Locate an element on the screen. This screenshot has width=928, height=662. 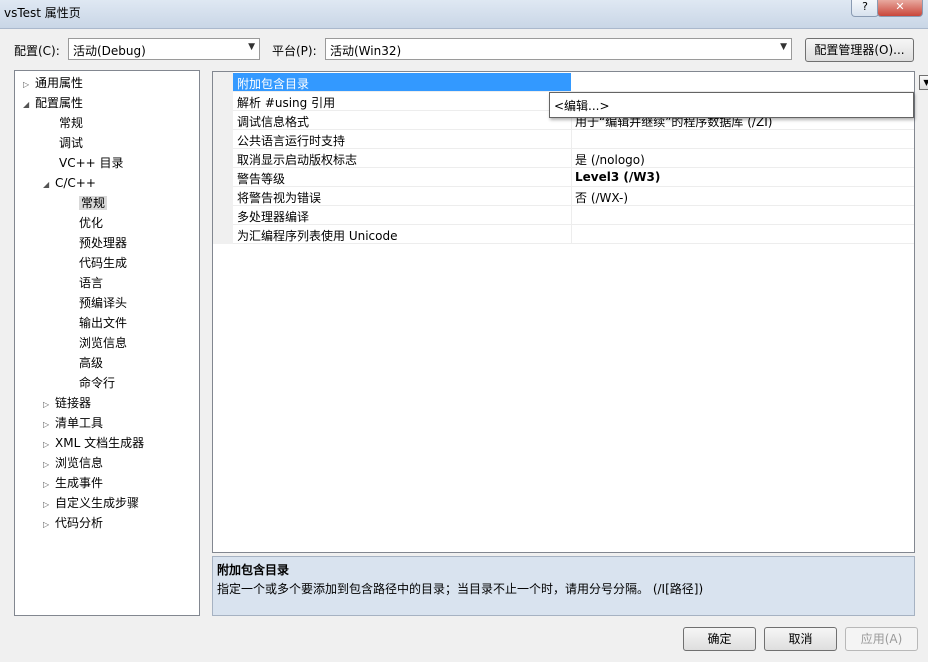
help-button: ? is located at coordinates (865, 8).